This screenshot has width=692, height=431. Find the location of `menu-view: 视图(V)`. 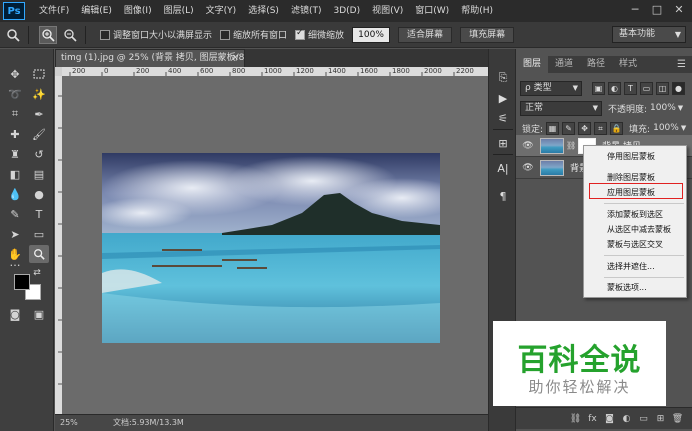

menu-view: 视图(V) is located at coordinates (387, 11).